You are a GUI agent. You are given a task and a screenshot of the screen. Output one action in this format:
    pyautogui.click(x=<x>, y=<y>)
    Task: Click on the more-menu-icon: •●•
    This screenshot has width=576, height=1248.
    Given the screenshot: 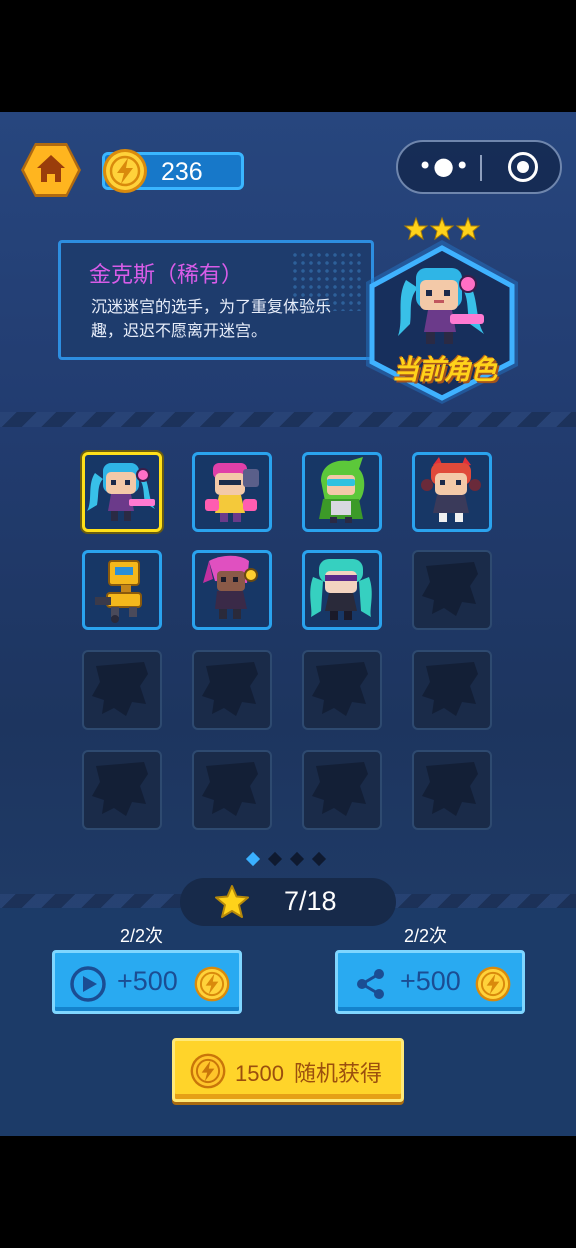 What is the action you would take?
    pyautogui.click(x=444, y=166)
    